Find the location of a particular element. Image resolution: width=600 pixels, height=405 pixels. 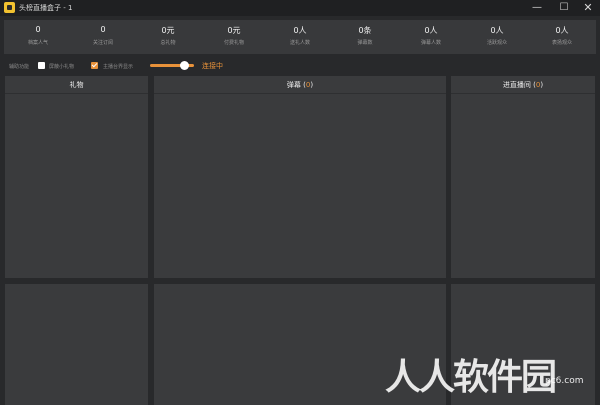

hide-small-gift-checkbox is located at coordinates (41, 65).